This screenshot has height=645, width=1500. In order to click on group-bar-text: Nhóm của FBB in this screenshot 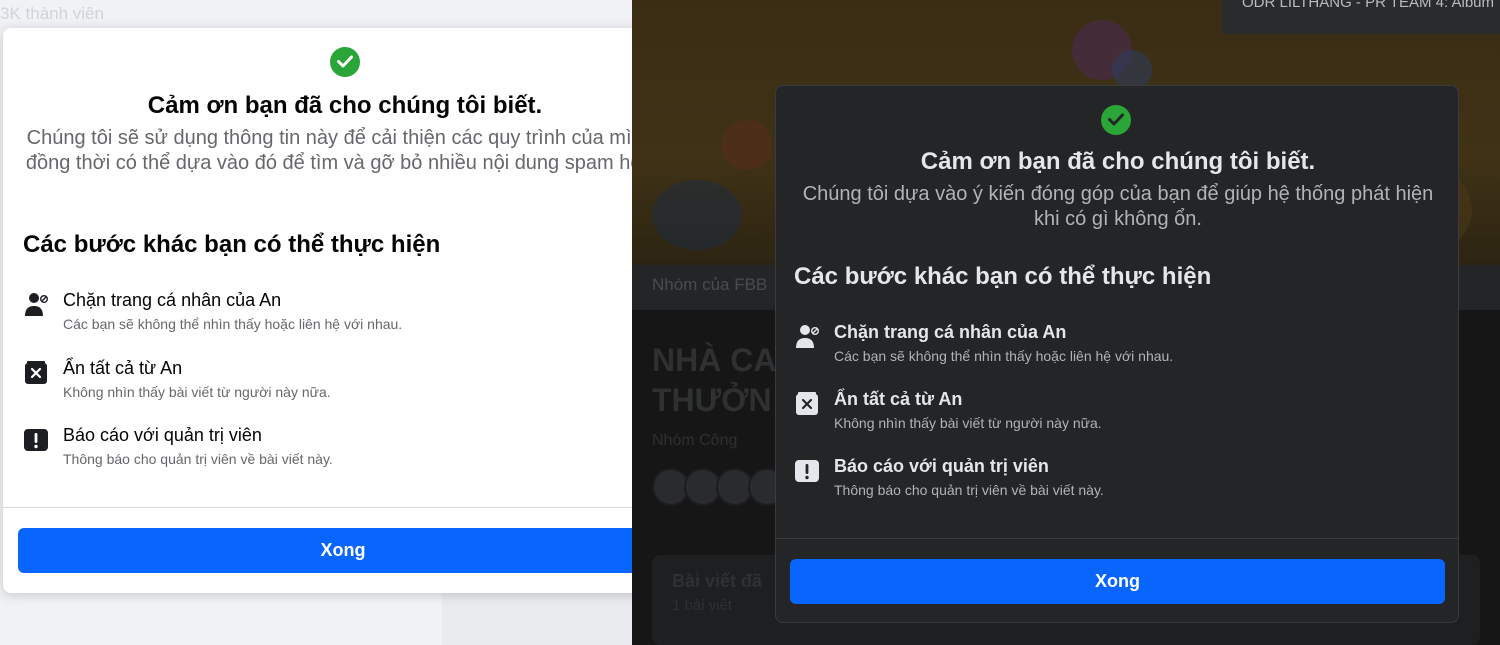, I will do `click(710, 284)`.